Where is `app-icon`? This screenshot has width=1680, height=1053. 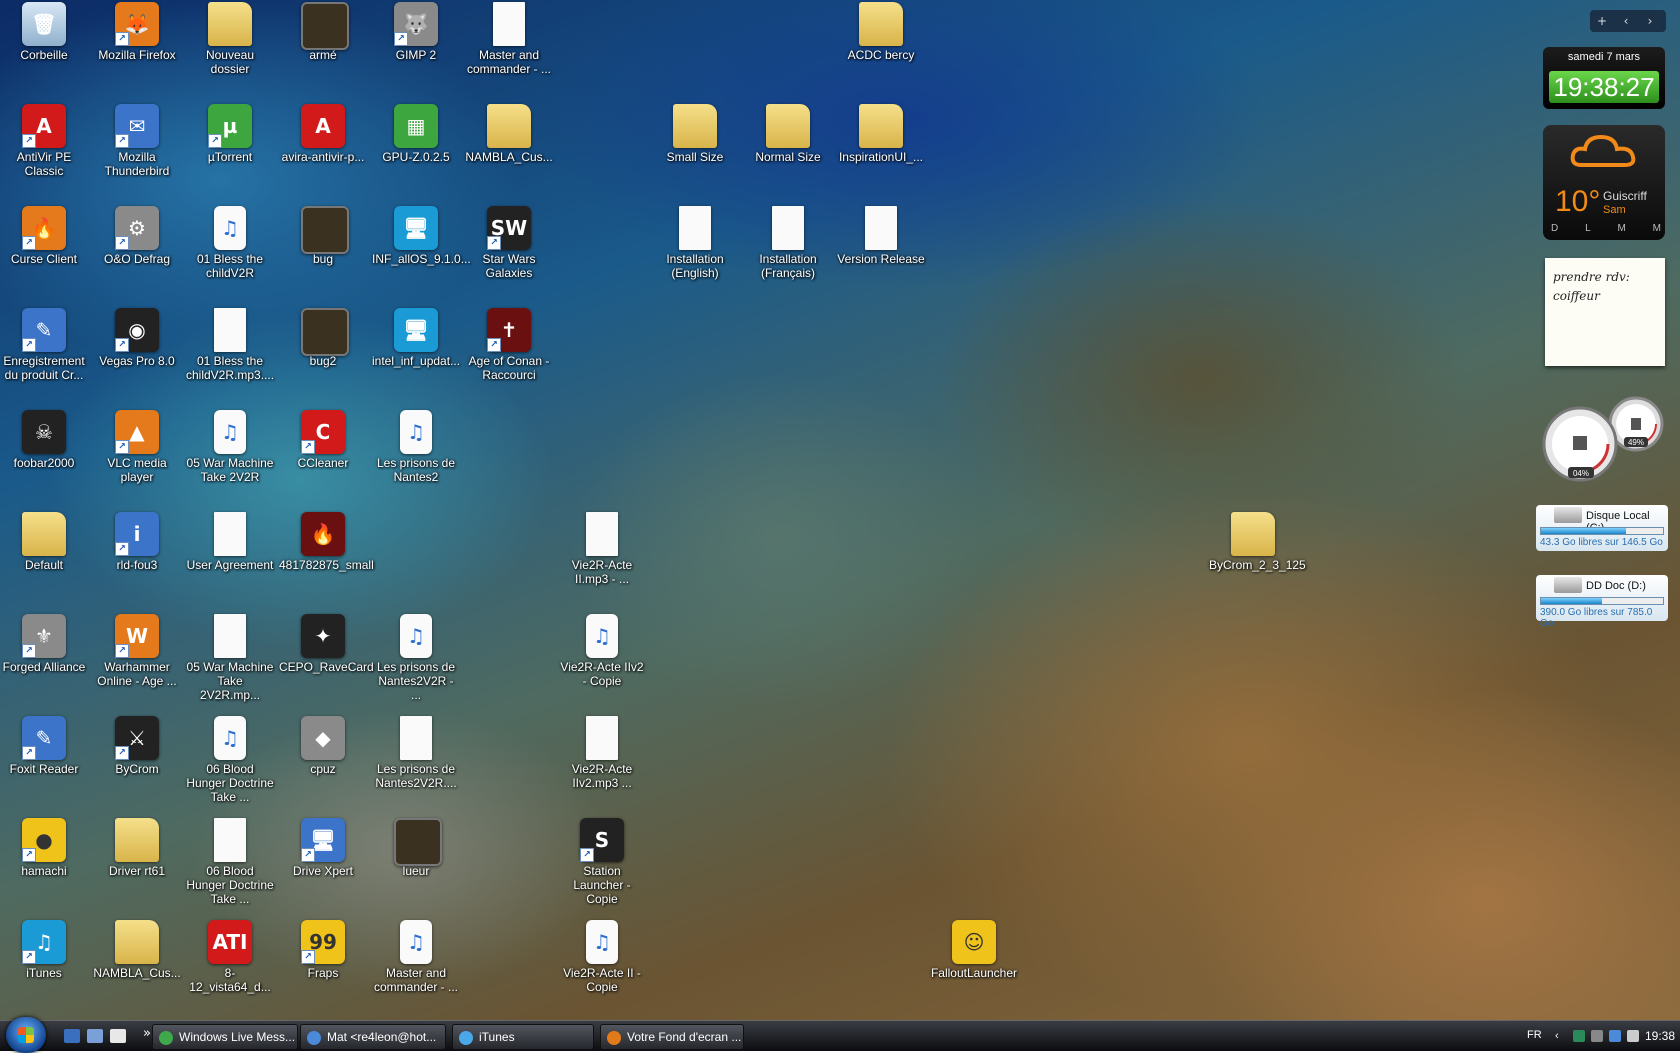
app-icon is located at coordinates (466, 1037).